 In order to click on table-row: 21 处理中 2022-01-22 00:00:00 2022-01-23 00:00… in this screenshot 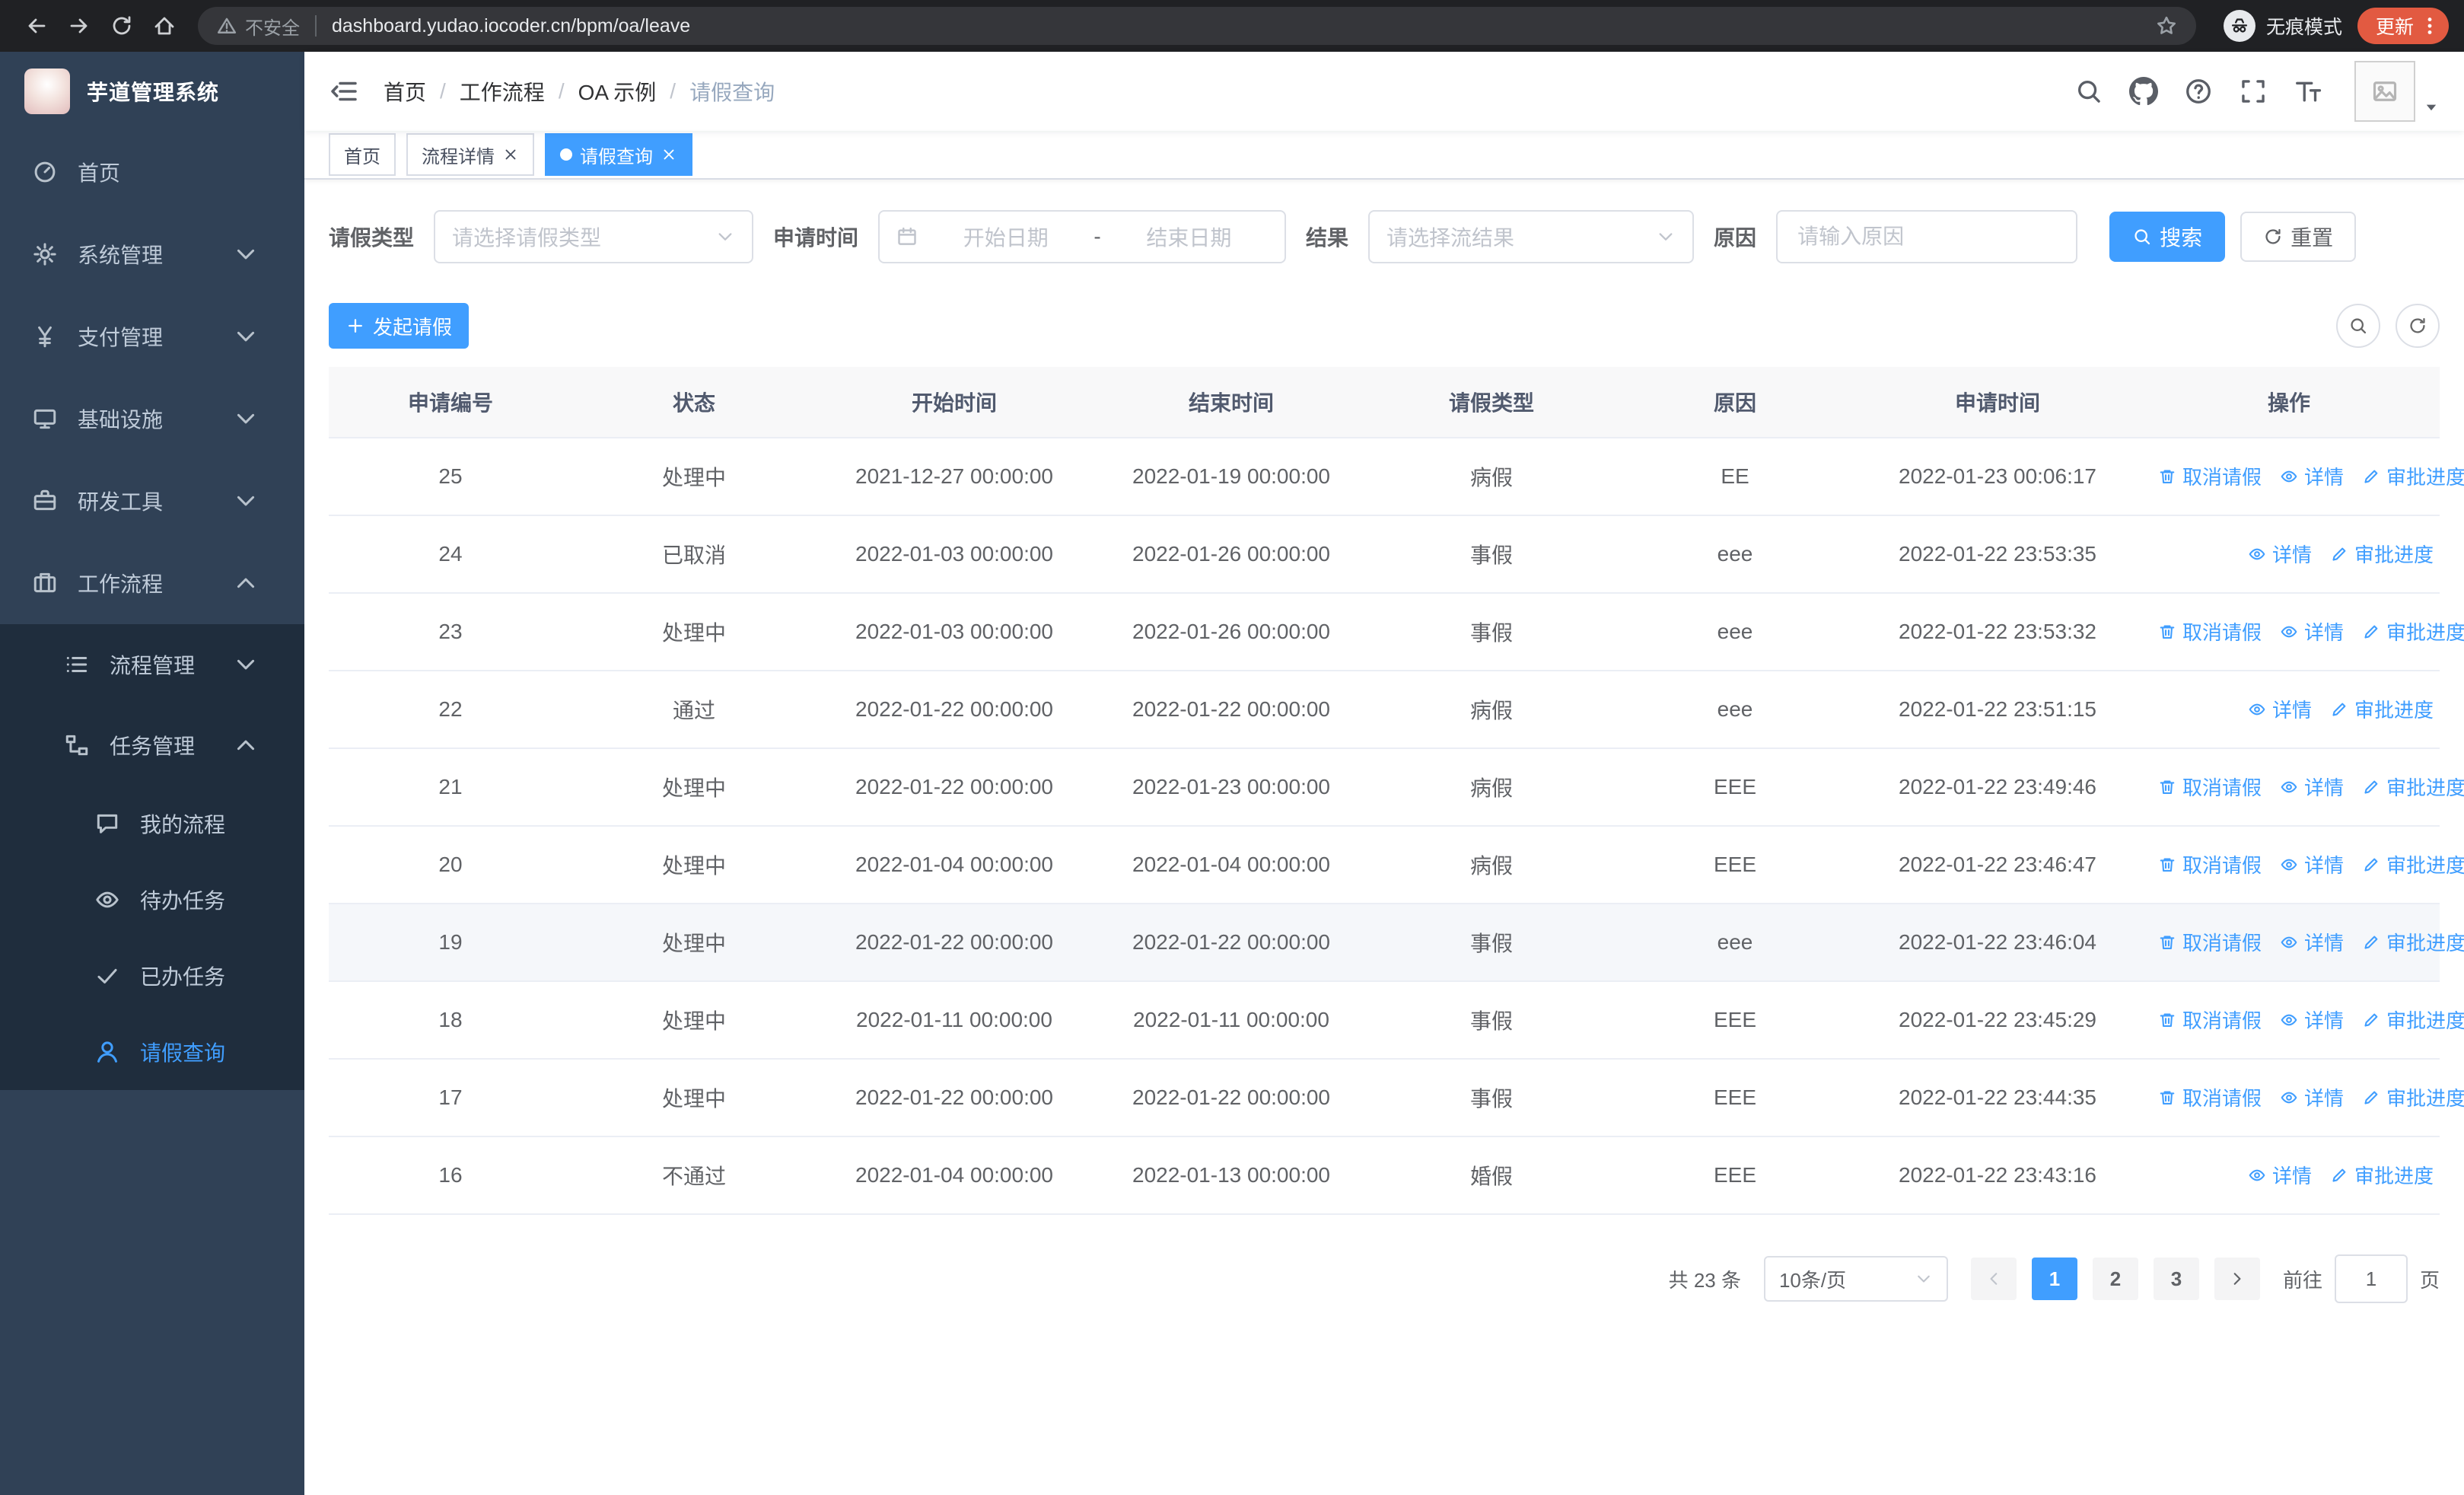, I will do `click(1396, 787)`.